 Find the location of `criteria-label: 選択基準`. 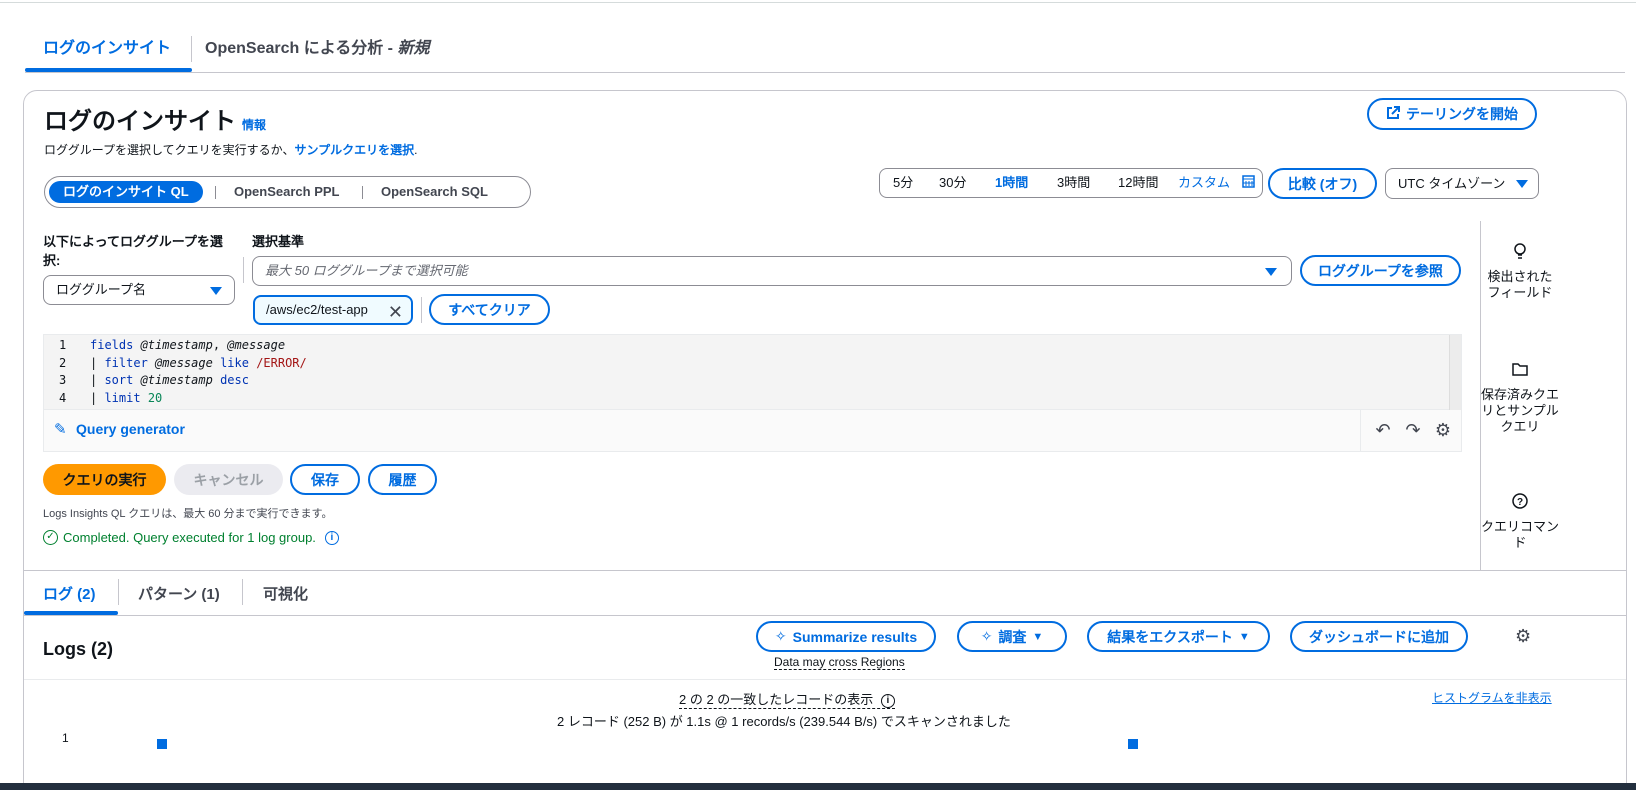

criteria-label: 選択基準 is located at coordinates (278, 241).